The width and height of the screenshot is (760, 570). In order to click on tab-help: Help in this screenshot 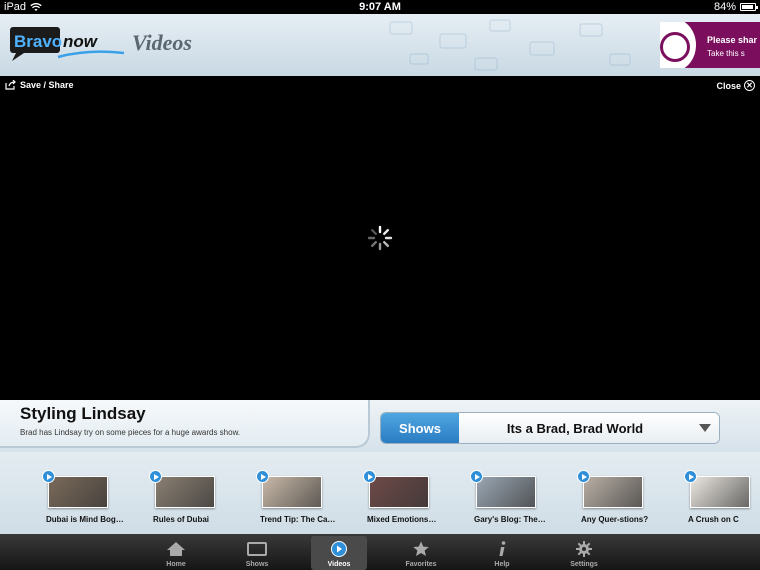, I will do `click(502, 553)`.